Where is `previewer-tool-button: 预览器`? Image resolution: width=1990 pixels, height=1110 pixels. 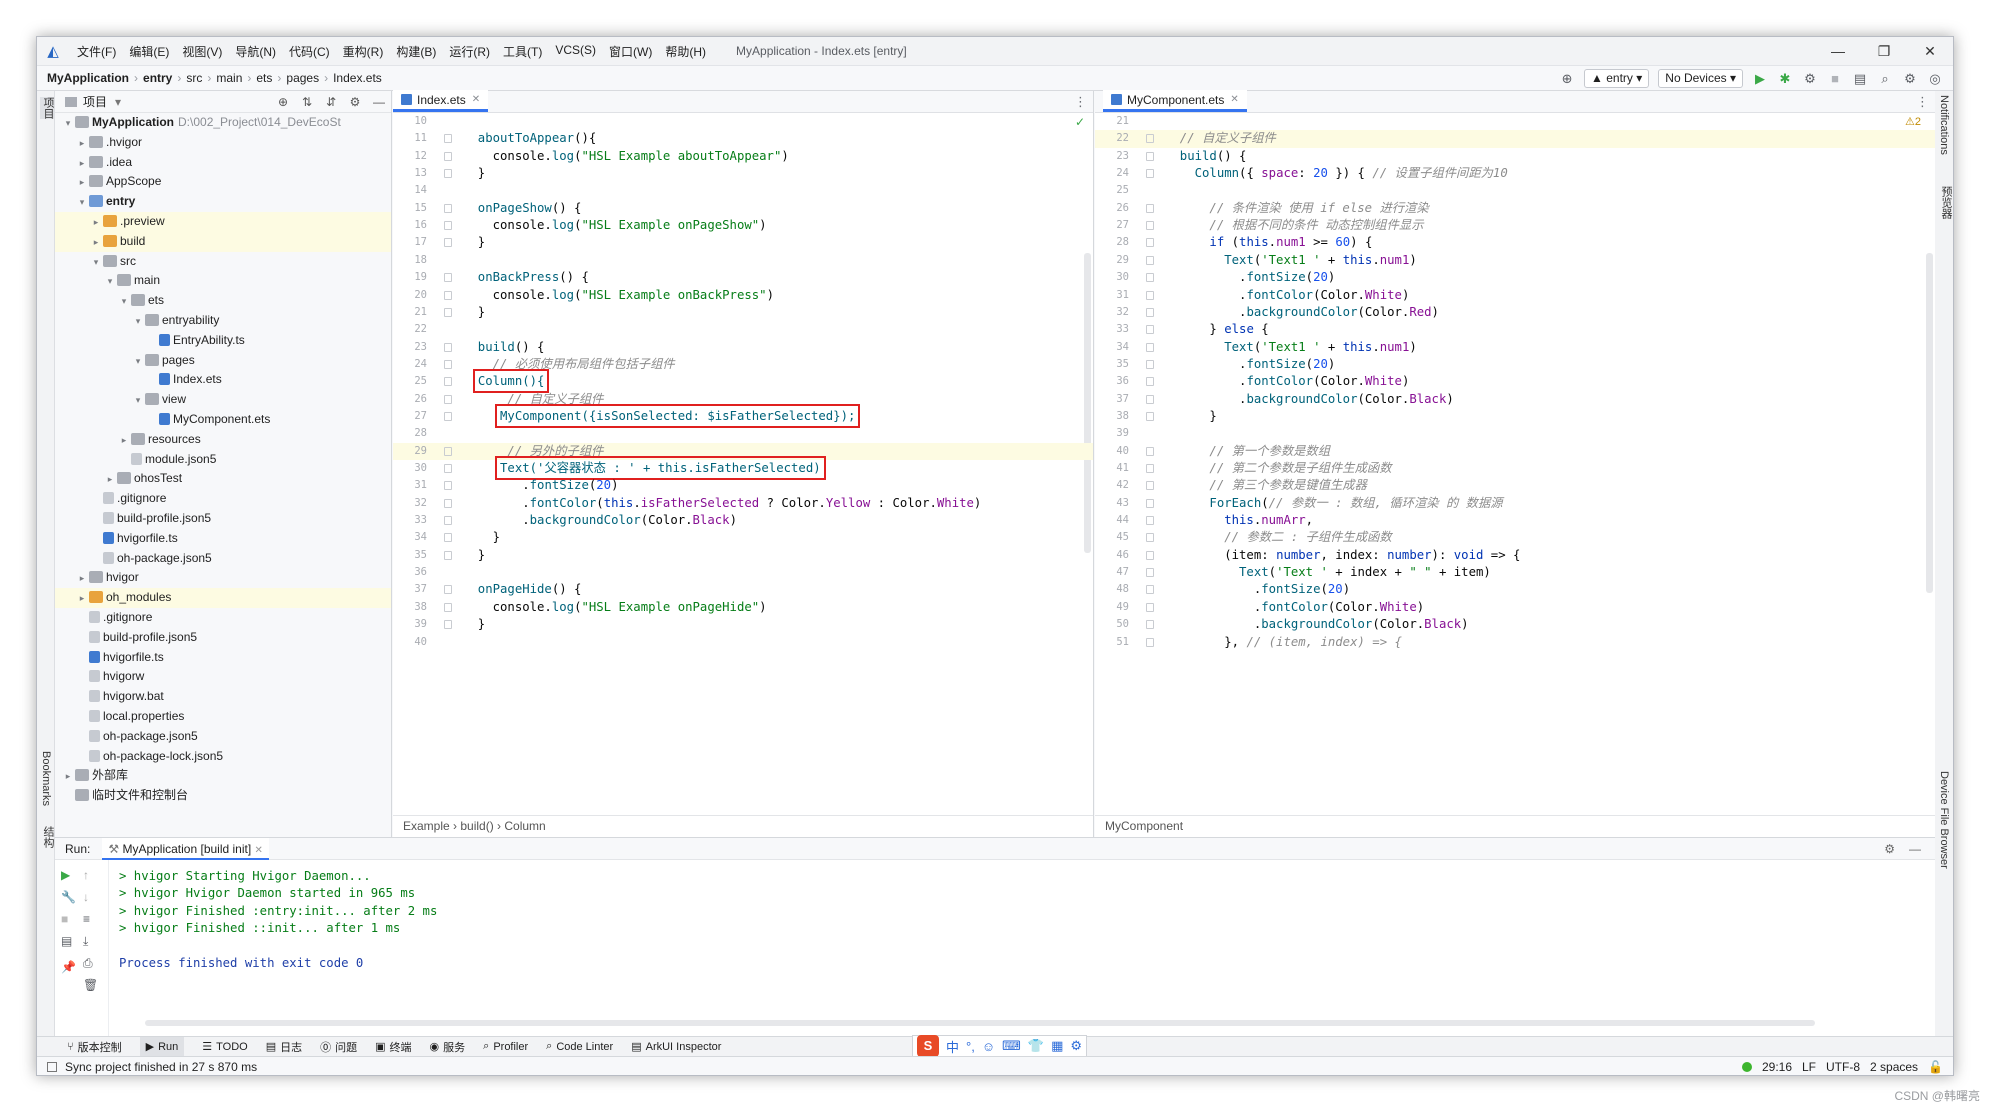 previewer-tool-button: 预览器 is located at coordinates (1945, 202).